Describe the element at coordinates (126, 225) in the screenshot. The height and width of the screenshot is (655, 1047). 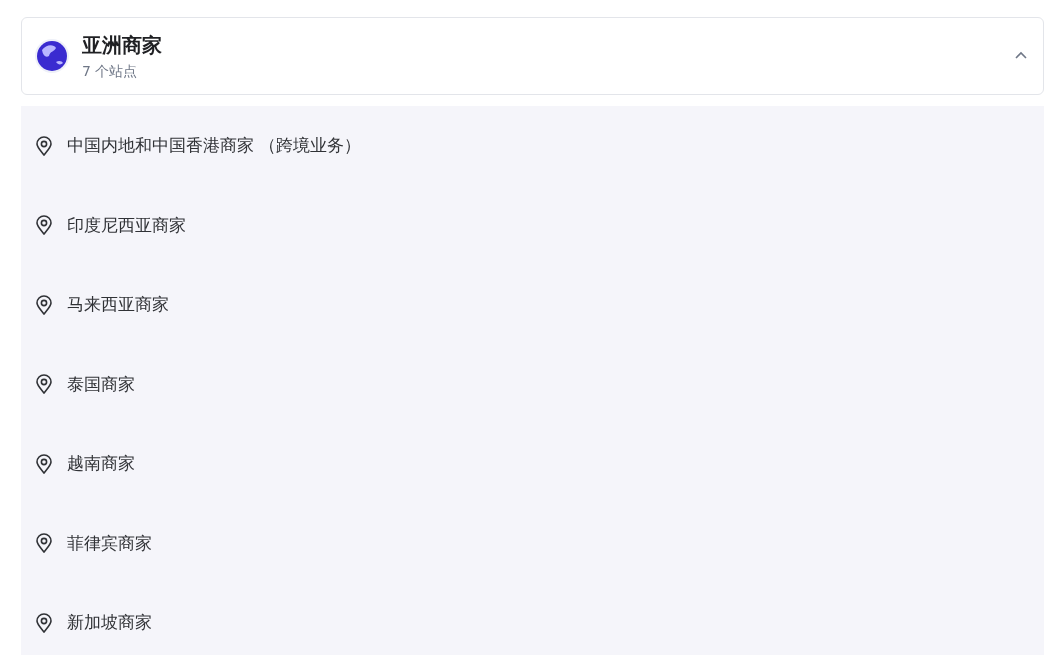
I see `site-link: 印度尼西亚商家` at that location.